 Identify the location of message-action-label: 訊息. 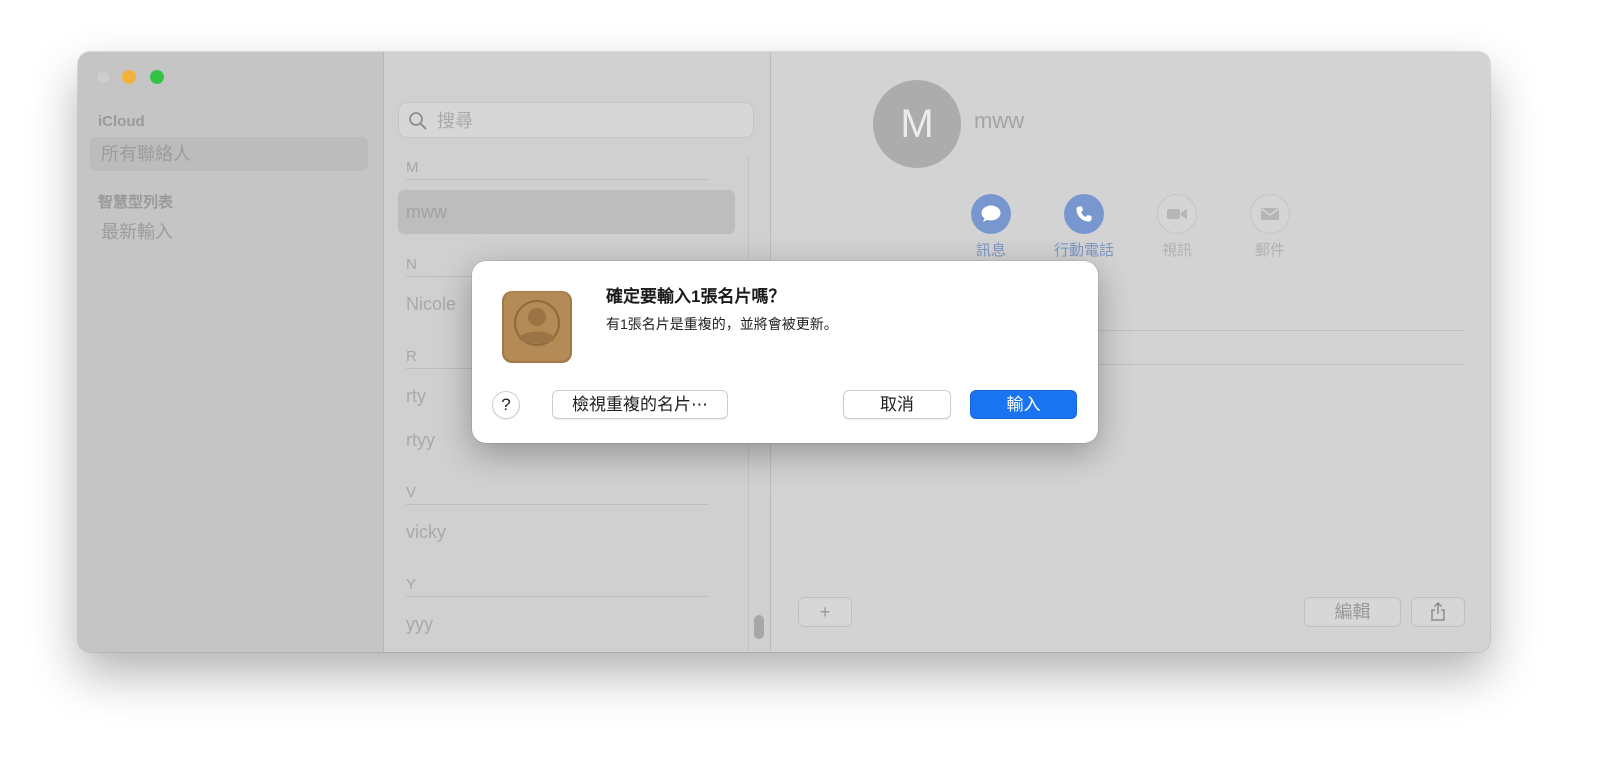
(990, 250).